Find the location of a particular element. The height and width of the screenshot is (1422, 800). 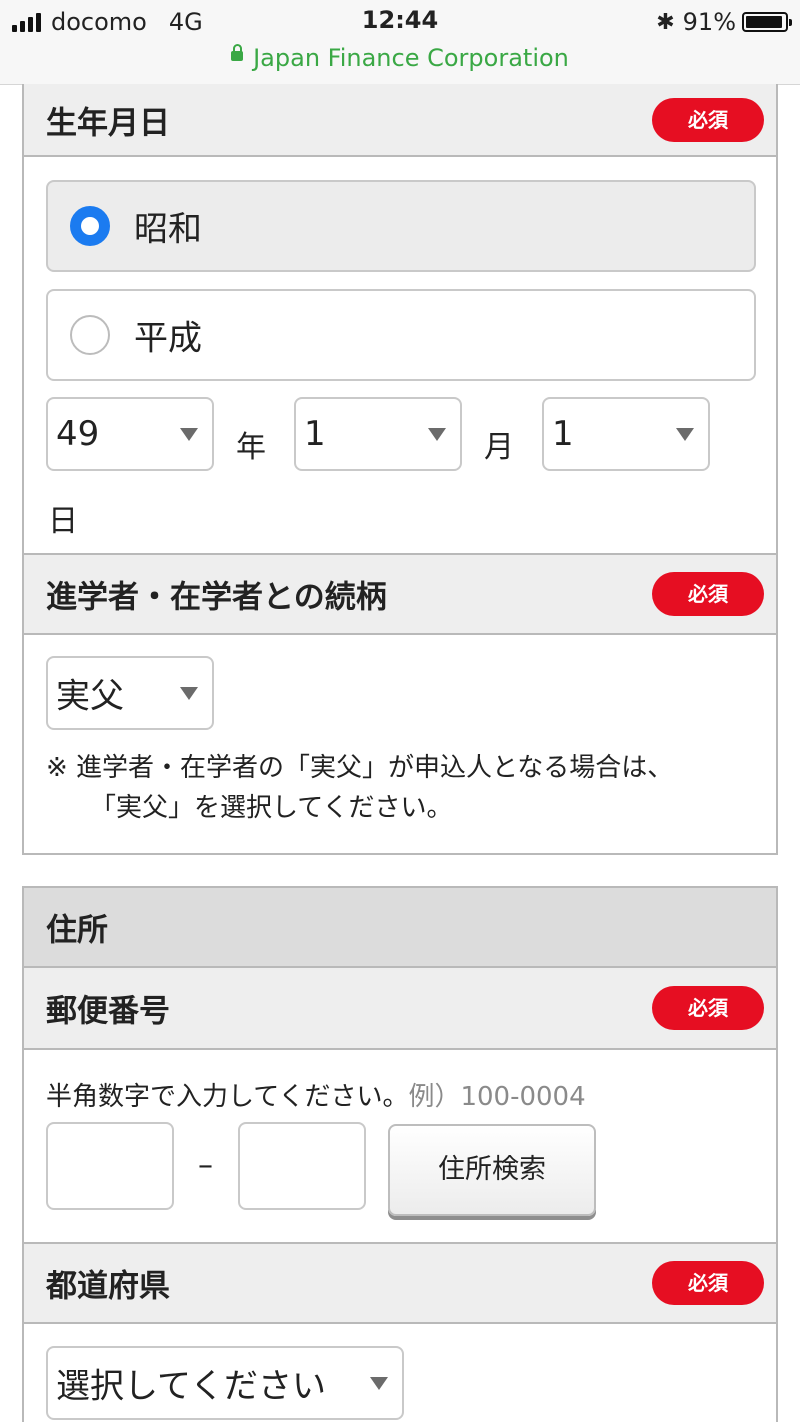

radio-unchecked-icon is located at coordinates (90, 335).